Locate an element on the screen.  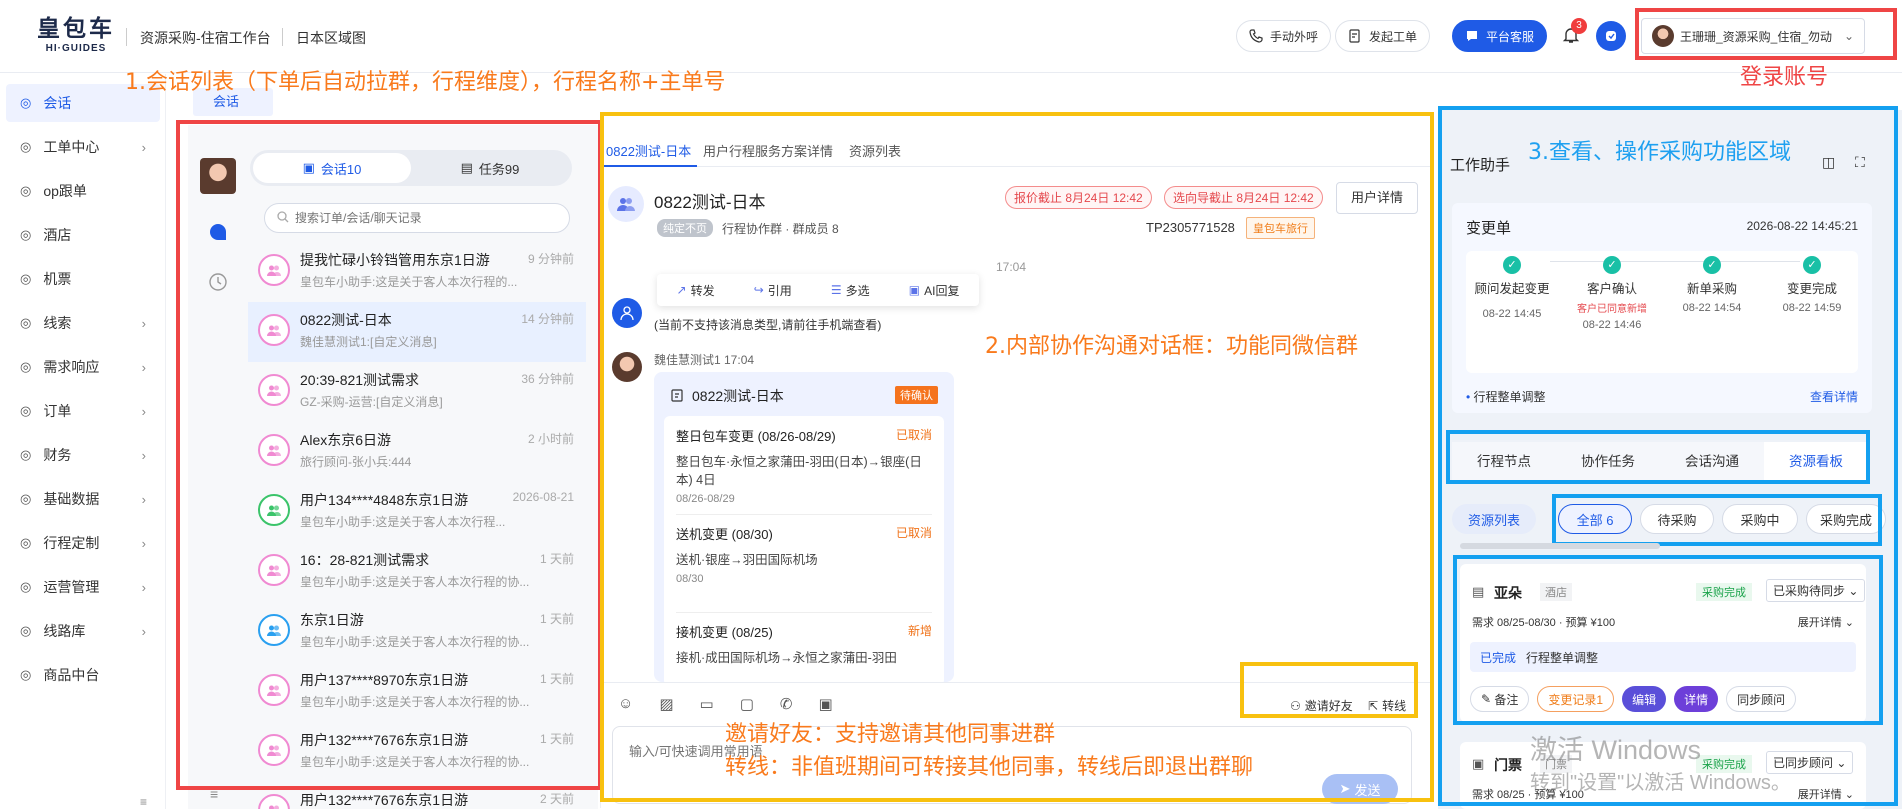
sidebar-item: ◎ 基础数据 › is located at coordinates (83, 499).